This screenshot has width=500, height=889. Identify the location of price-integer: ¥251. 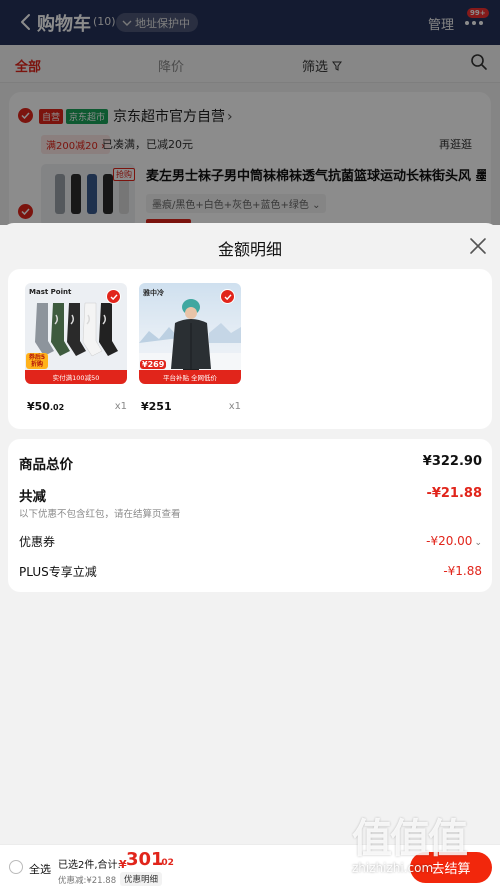
(156, 406).